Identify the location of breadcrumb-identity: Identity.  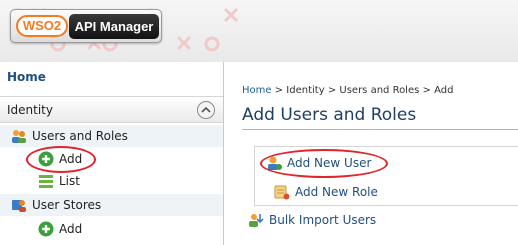
(305, 90).